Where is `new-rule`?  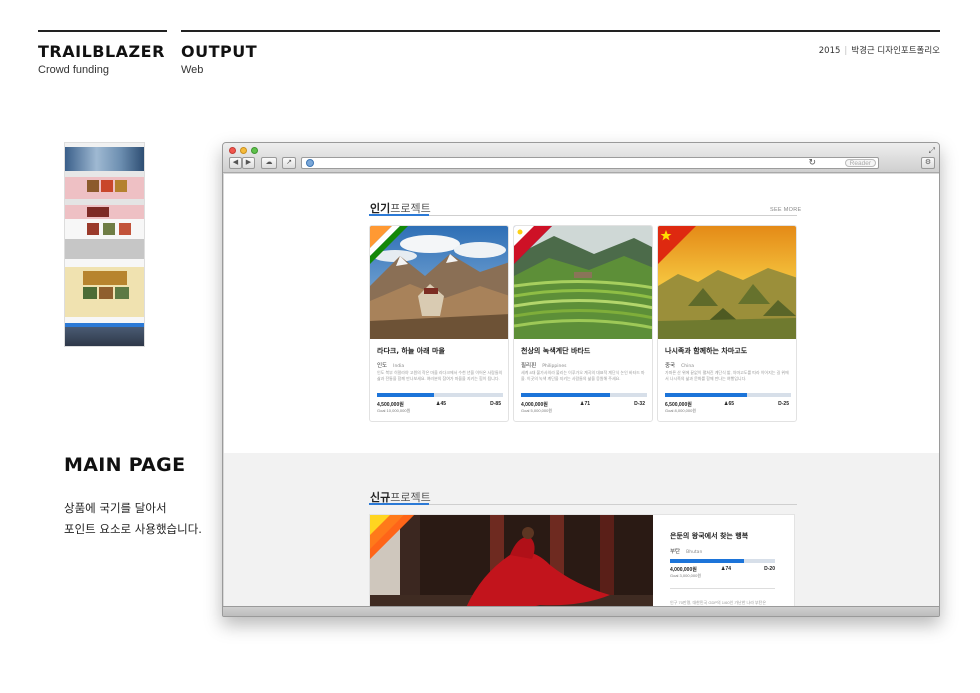 new-rule is located at coordinates (583, 504).